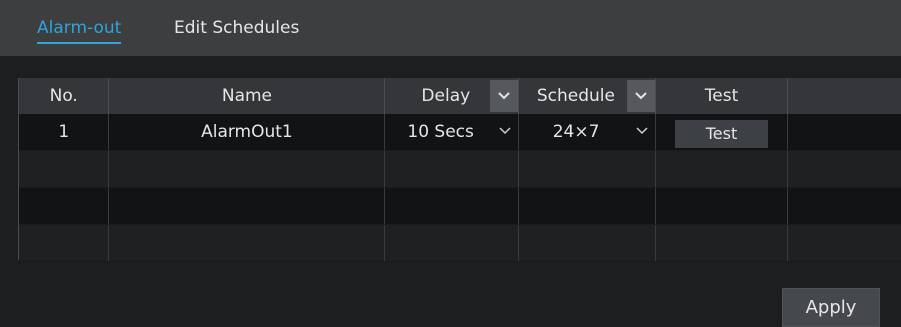 This screenshot has height=327, width=901. What do you see at coordinates (440, 132) in the screenshot?
I see `delay-value: 10 Secs` at bounding box center [440, 132].